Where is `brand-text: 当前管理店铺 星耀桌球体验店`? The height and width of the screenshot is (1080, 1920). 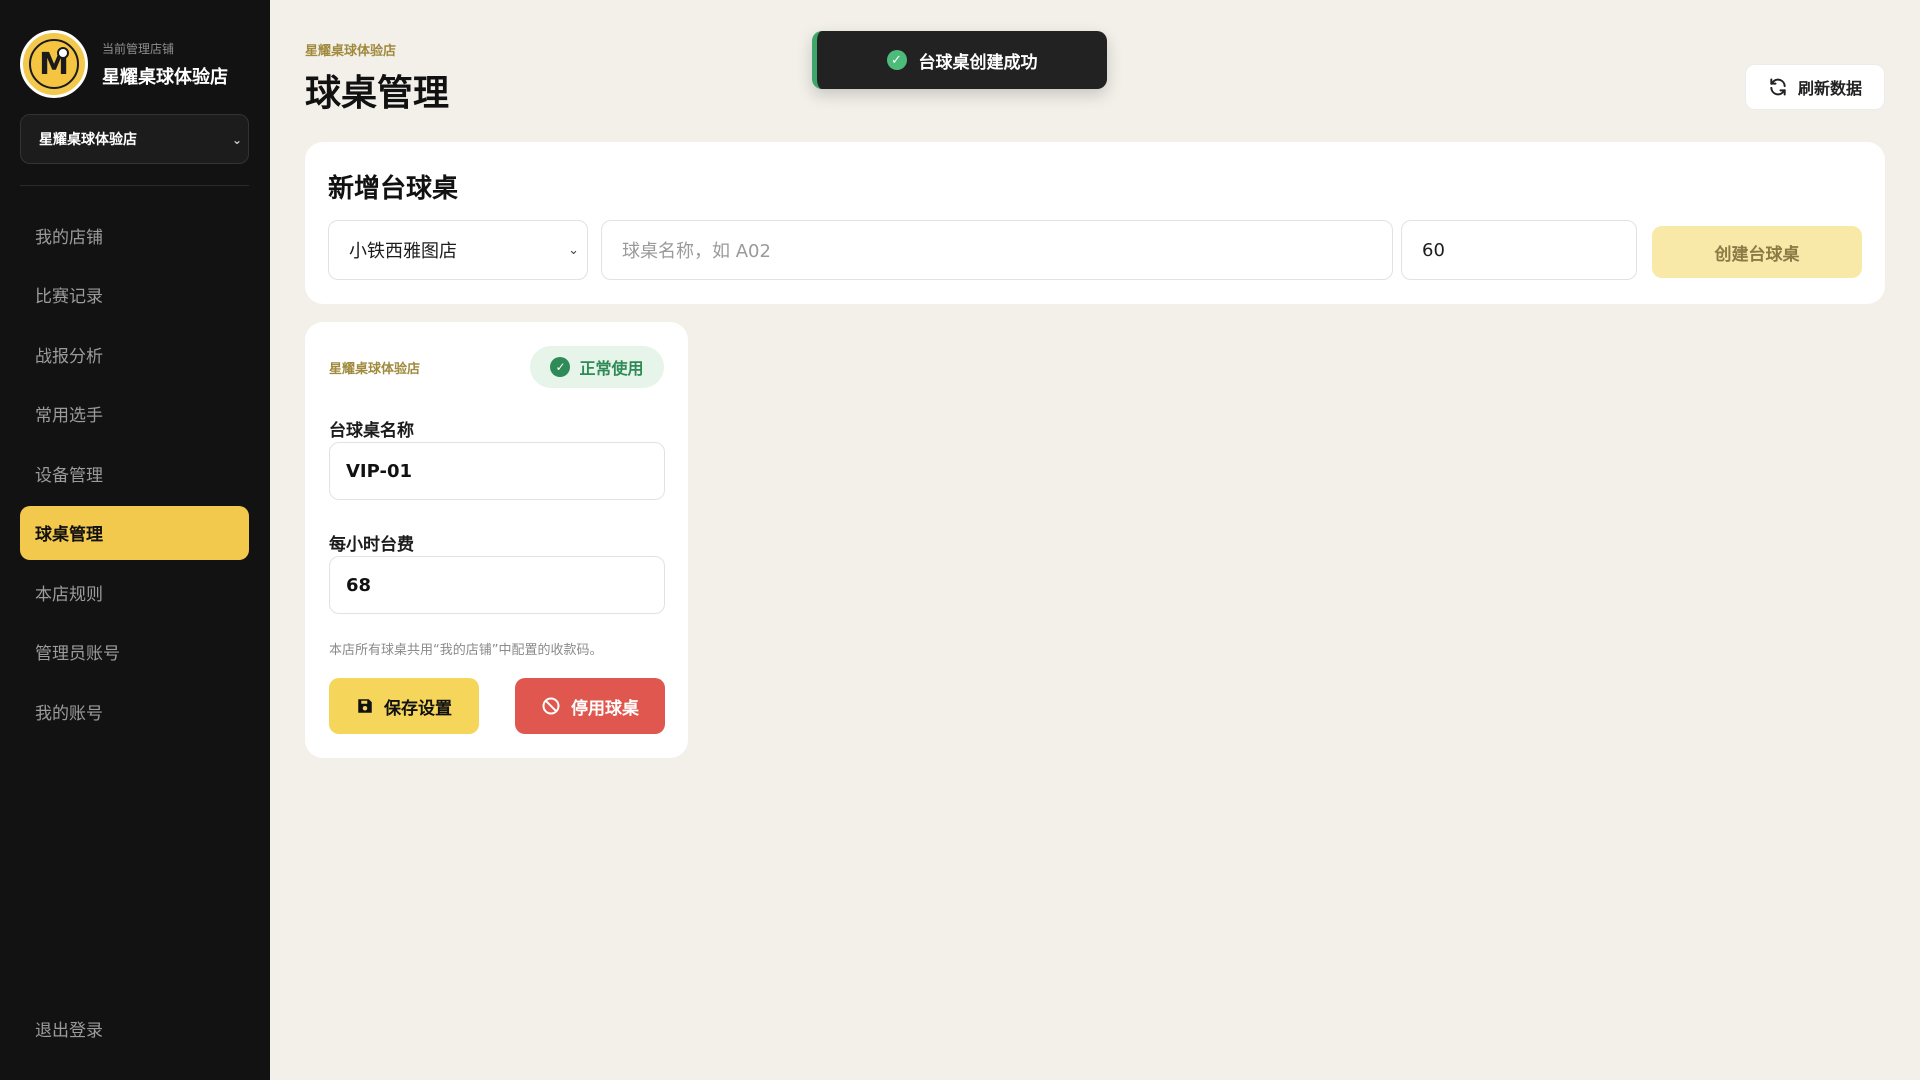
brand-text: 当前管理店铺 星耀桌球体验店 is located at coordinates (165, 64).